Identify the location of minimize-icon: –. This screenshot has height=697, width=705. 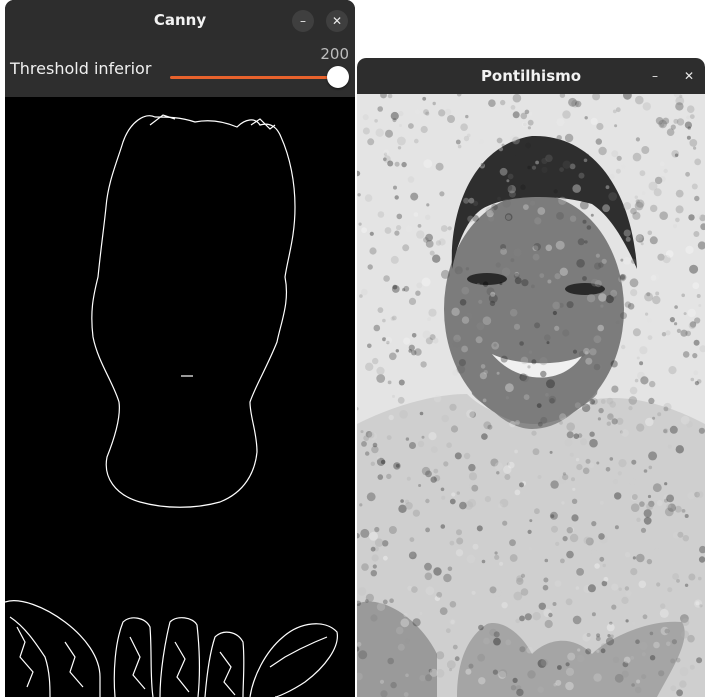
(303, 21).